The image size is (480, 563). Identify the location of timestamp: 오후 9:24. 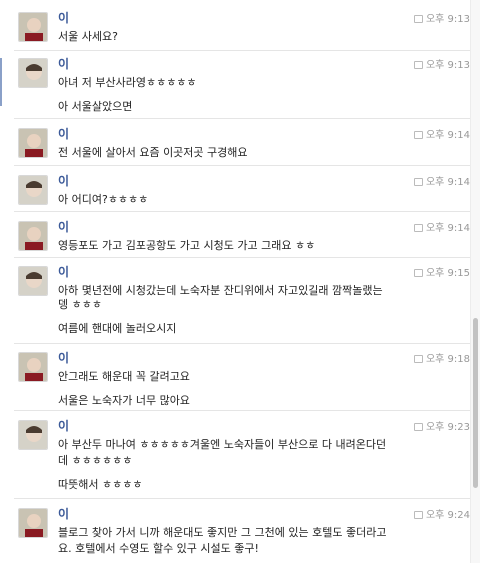
(441, 513).